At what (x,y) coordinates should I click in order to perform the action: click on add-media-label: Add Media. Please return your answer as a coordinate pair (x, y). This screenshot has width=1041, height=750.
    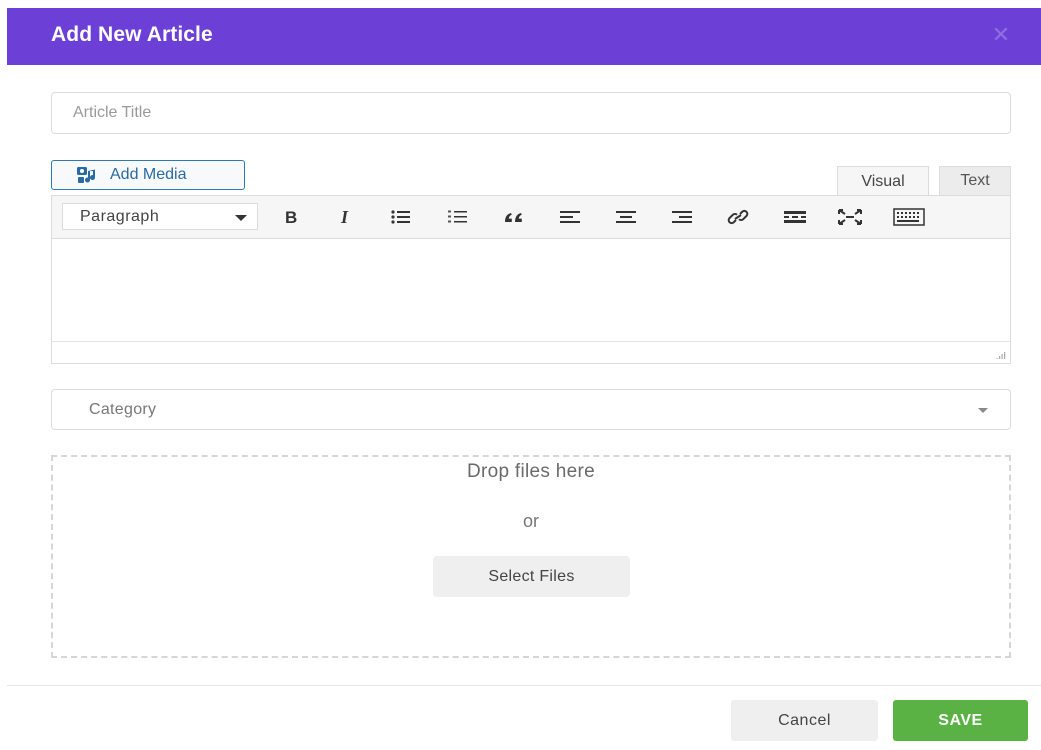
    Looking at the image, I should click on (148, 174).